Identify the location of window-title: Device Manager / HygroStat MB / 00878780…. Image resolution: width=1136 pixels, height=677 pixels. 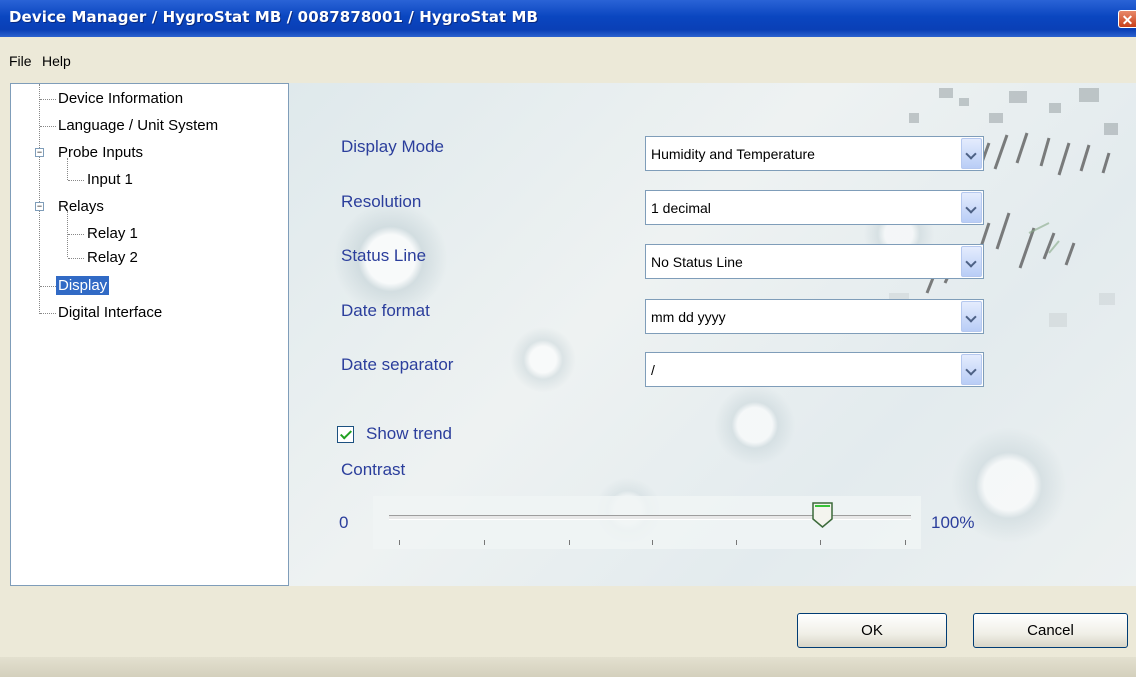
(274, 17).